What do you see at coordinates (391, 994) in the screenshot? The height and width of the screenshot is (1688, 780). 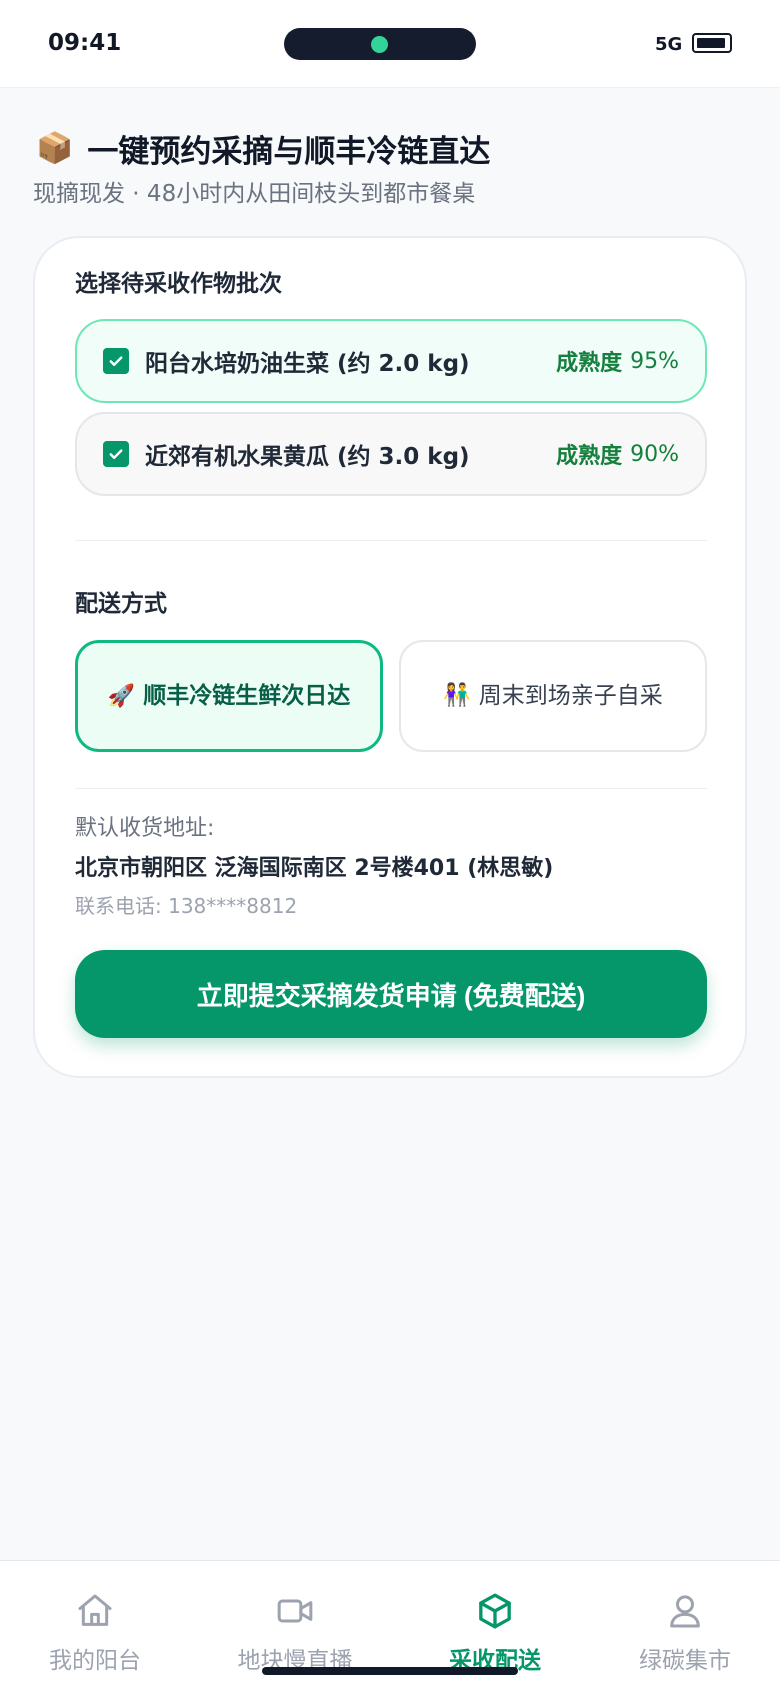 I see `submit-harvest-button: 立即提交采摘发货申请 (免费配送)` at bounding box center [391, 994].